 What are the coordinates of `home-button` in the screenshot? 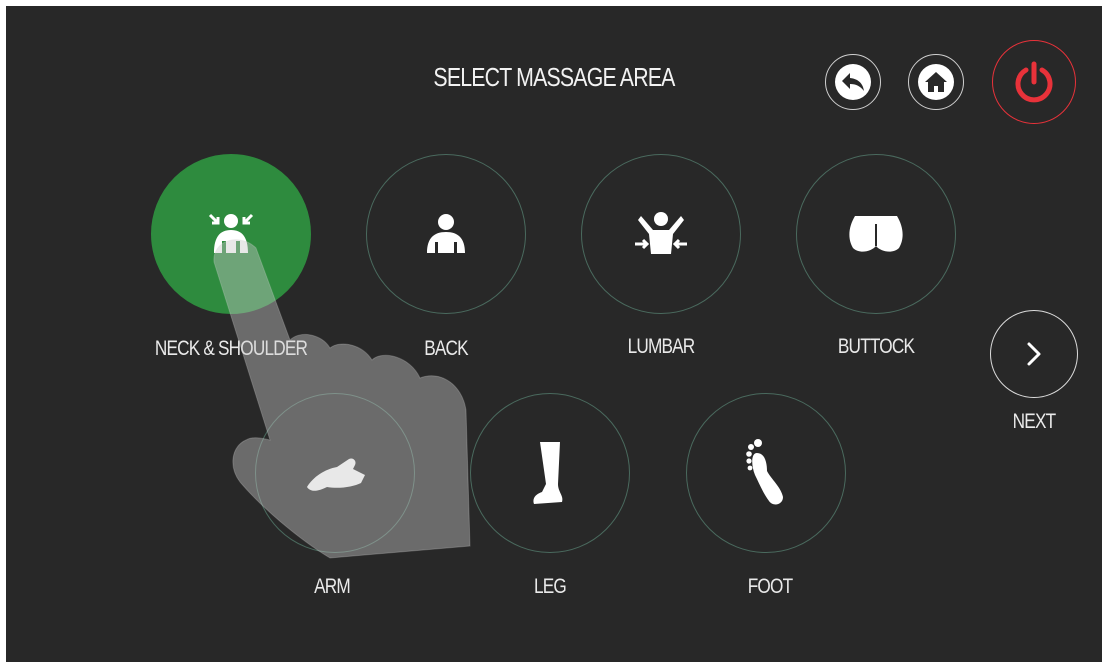 It's located at (936, 82).